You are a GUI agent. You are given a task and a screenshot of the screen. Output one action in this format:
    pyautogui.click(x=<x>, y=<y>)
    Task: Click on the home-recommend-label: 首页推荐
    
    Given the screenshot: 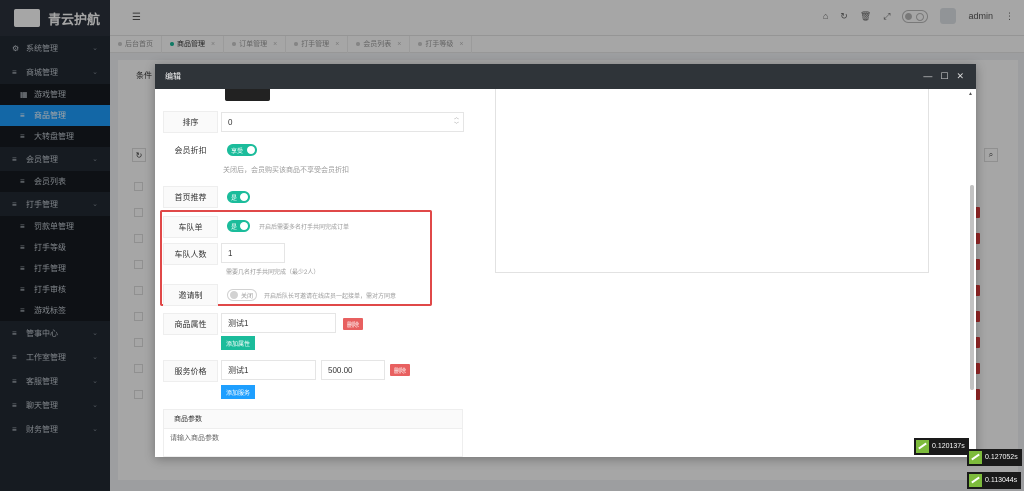 What is the action you would take?
    pyautogui.click(x=190, y=197)
    